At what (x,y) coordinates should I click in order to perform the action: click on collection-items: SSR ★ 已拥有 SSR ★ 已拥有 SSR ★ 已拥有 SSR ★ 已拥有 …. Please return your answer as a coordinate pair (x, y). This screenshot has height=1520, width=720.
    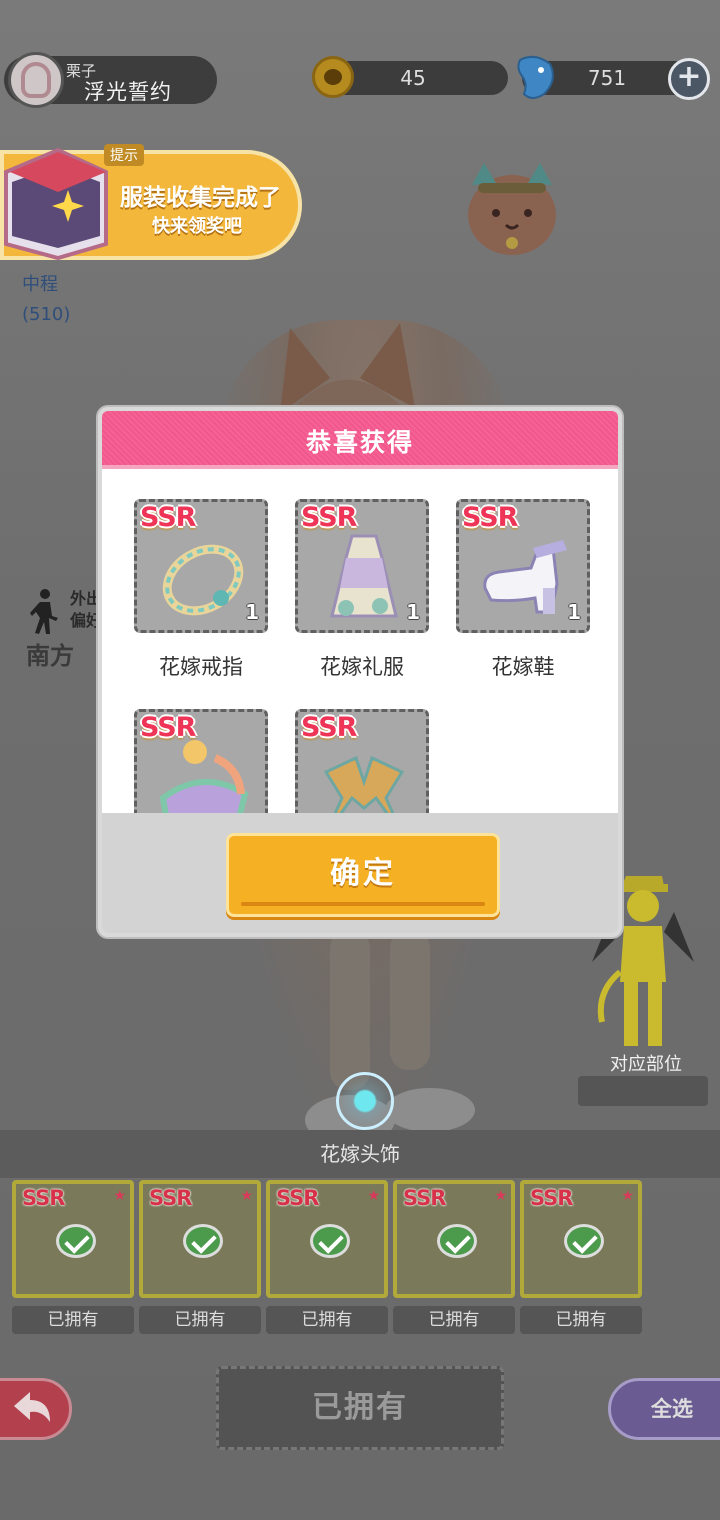
    Looking at the image, I should click on (332, 1260).